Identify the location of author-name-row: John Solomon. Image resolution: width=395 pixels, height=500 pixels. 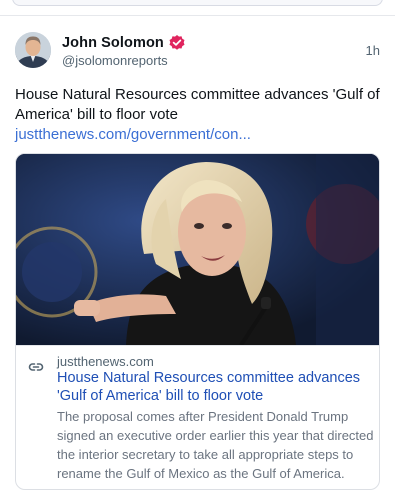
(124, 43).